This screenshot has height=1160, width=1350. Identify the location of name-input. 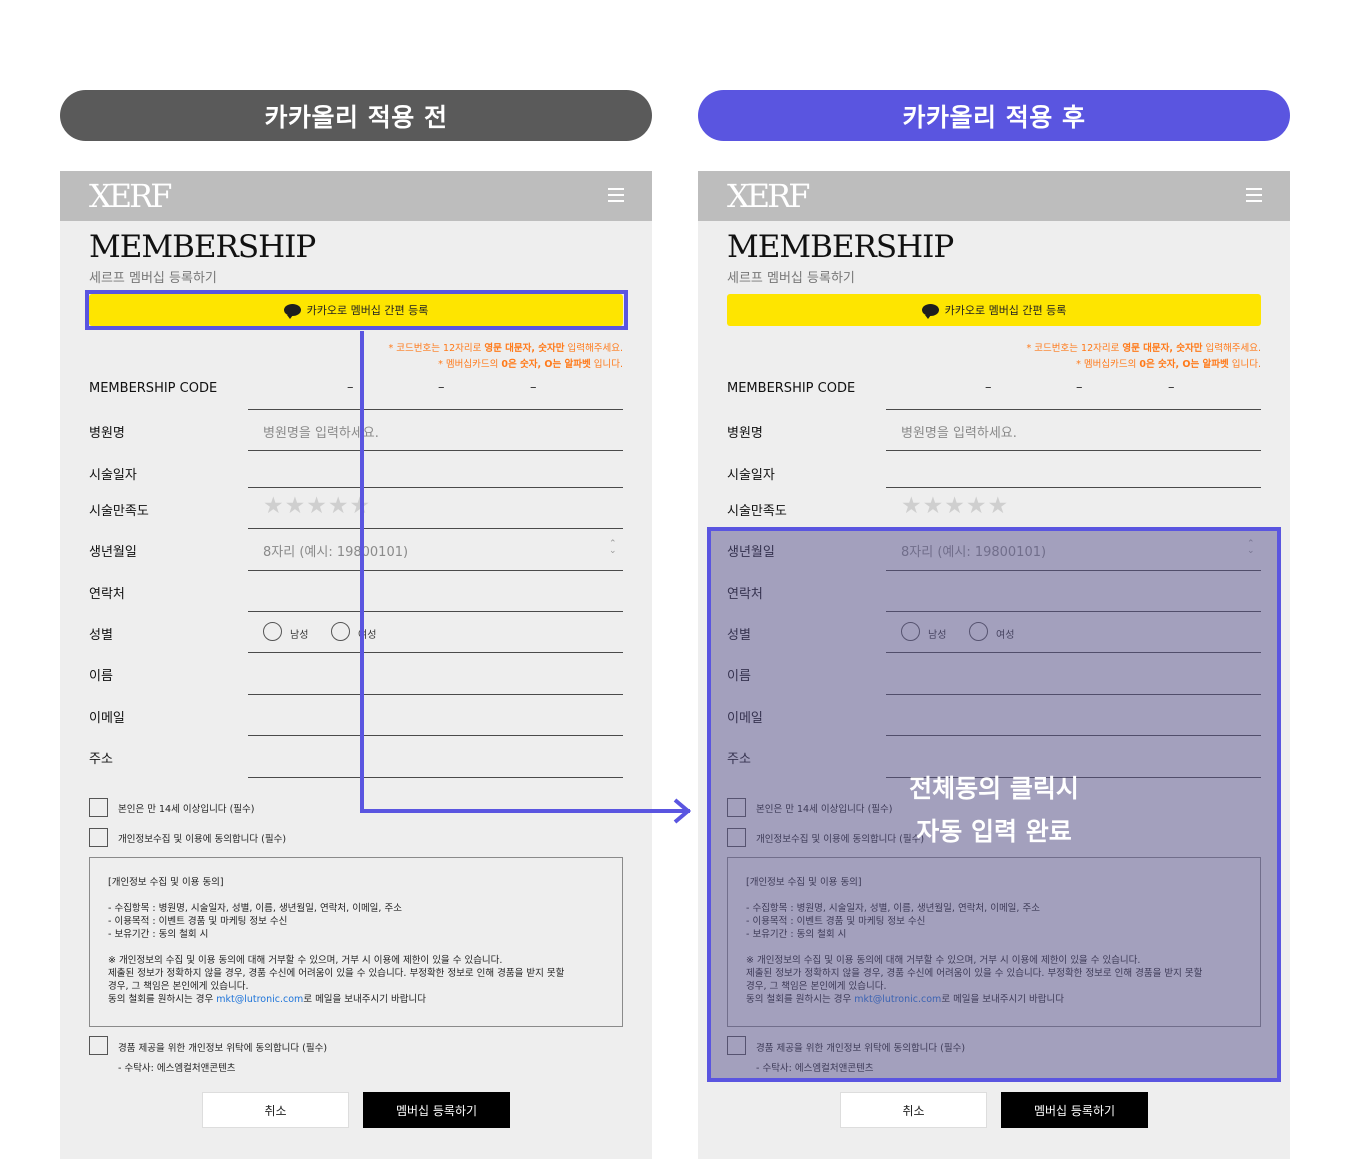
(435, 694).